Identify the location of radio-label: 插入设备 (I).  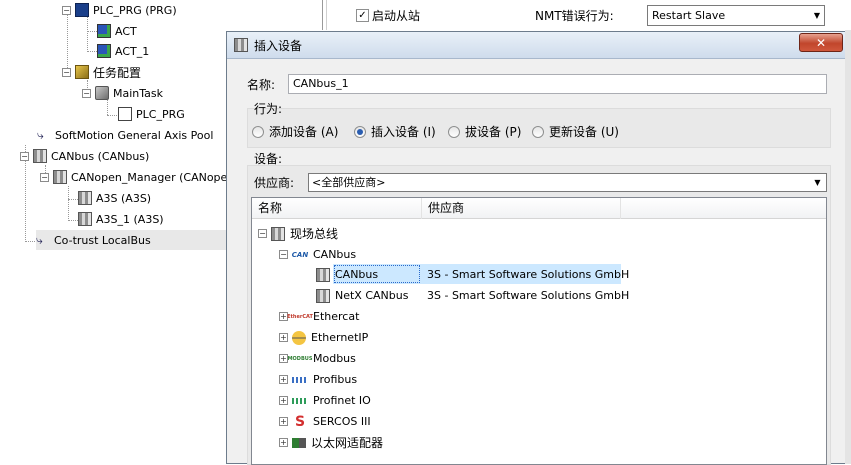
(403, 132).